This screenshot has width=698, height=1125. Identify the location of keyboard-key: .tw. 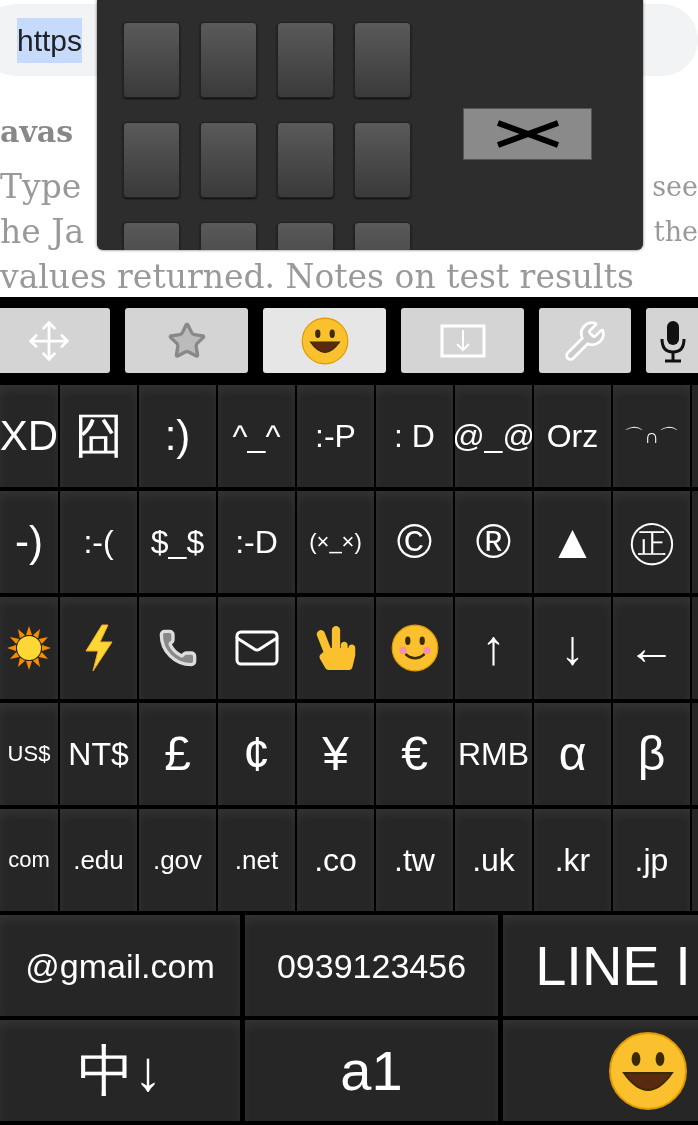
(414, 860).